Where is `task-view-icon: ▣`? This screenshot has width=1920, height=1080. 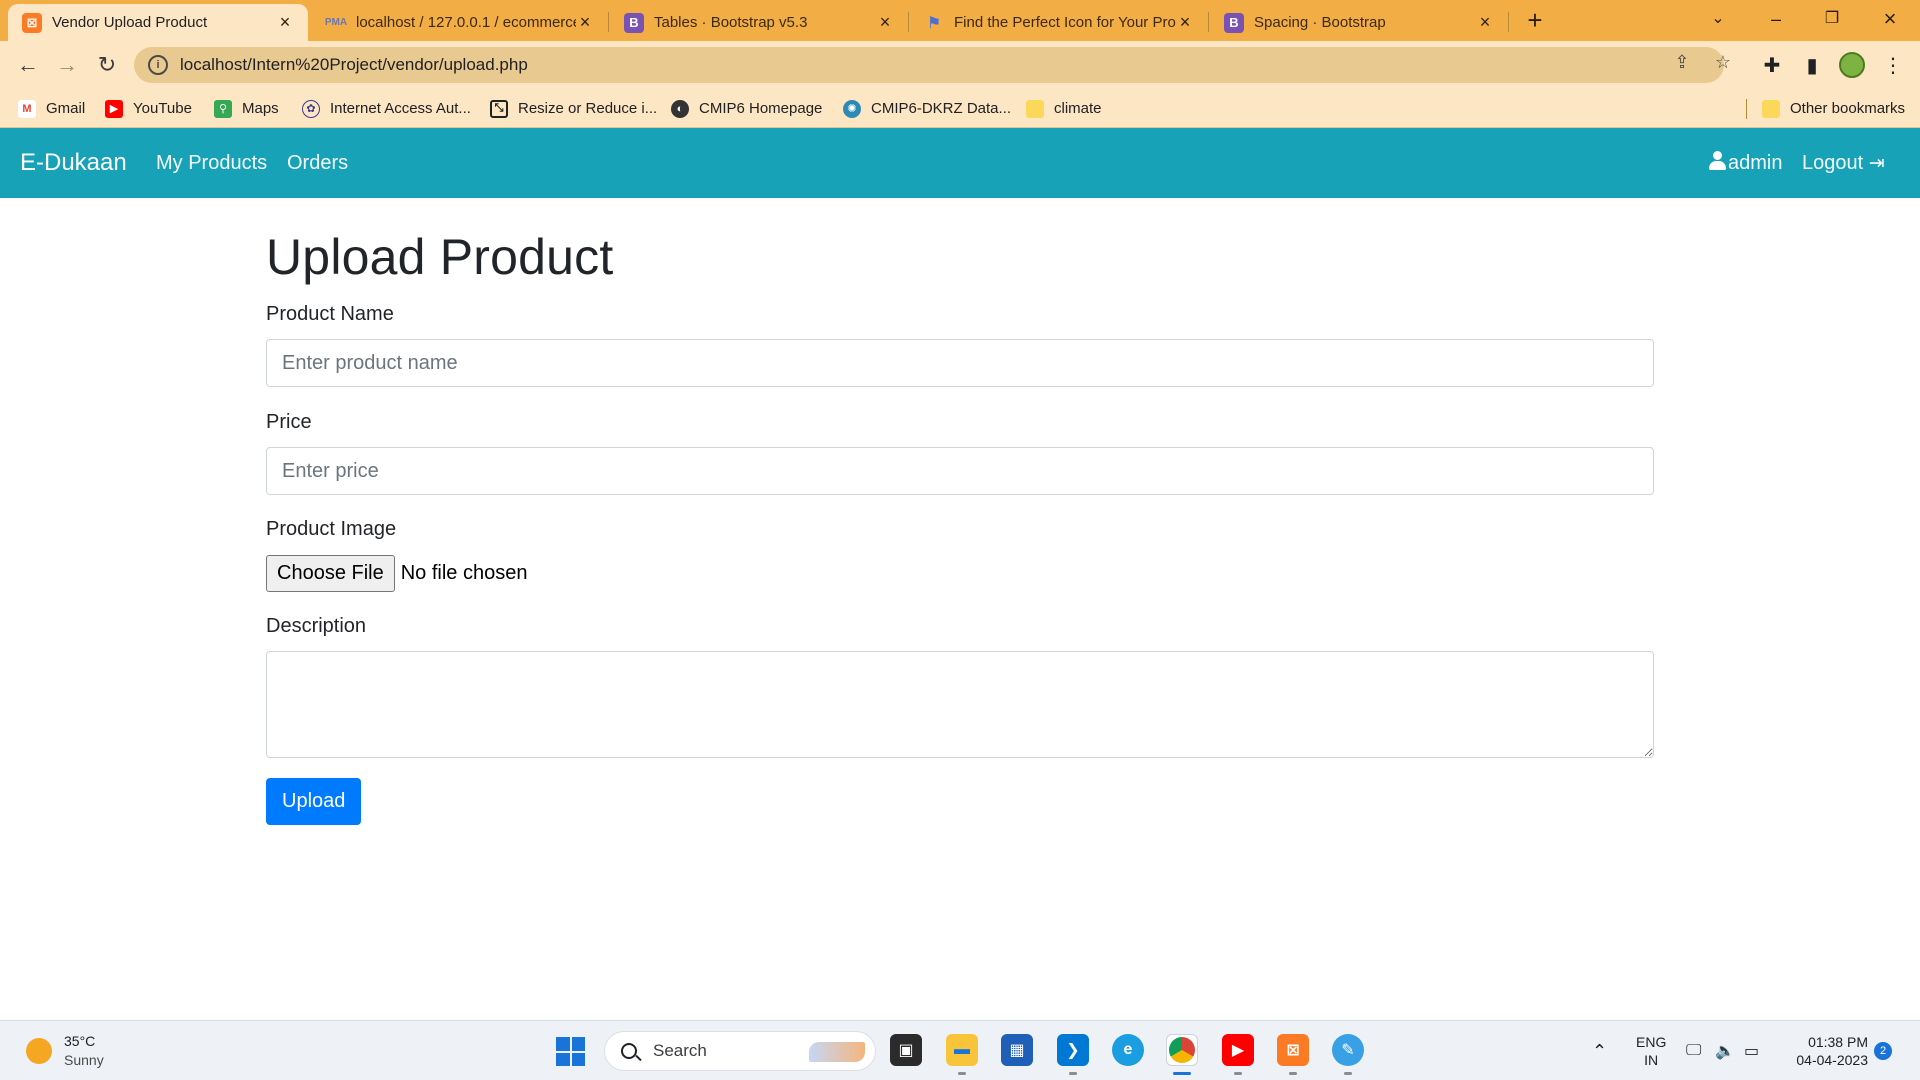 task-view-icon: ▣ is located at coordinates (906, 1050).